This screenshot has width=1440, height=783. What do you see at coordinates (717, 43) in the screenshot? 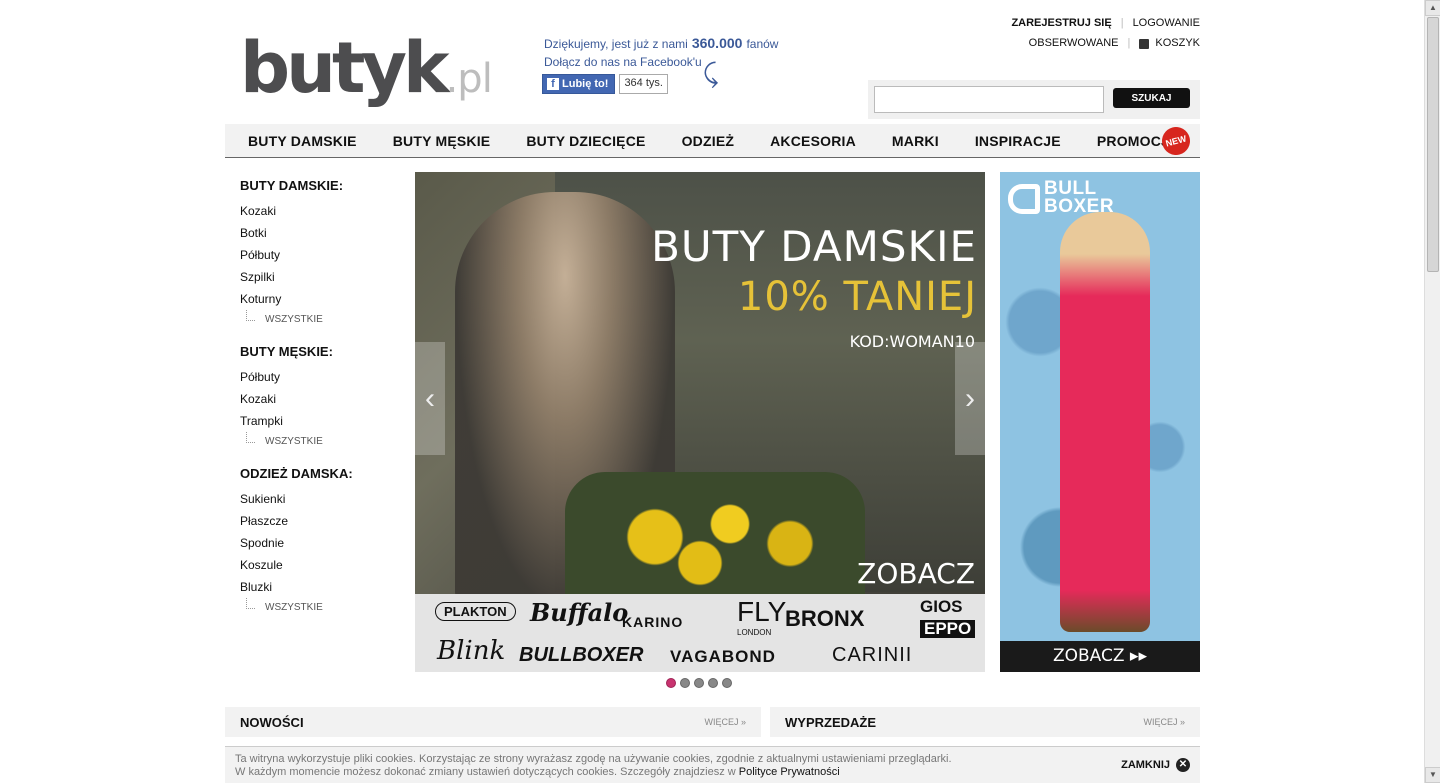
I see `facebook-fan-count: 360.000` at bounding box center [717, 43].